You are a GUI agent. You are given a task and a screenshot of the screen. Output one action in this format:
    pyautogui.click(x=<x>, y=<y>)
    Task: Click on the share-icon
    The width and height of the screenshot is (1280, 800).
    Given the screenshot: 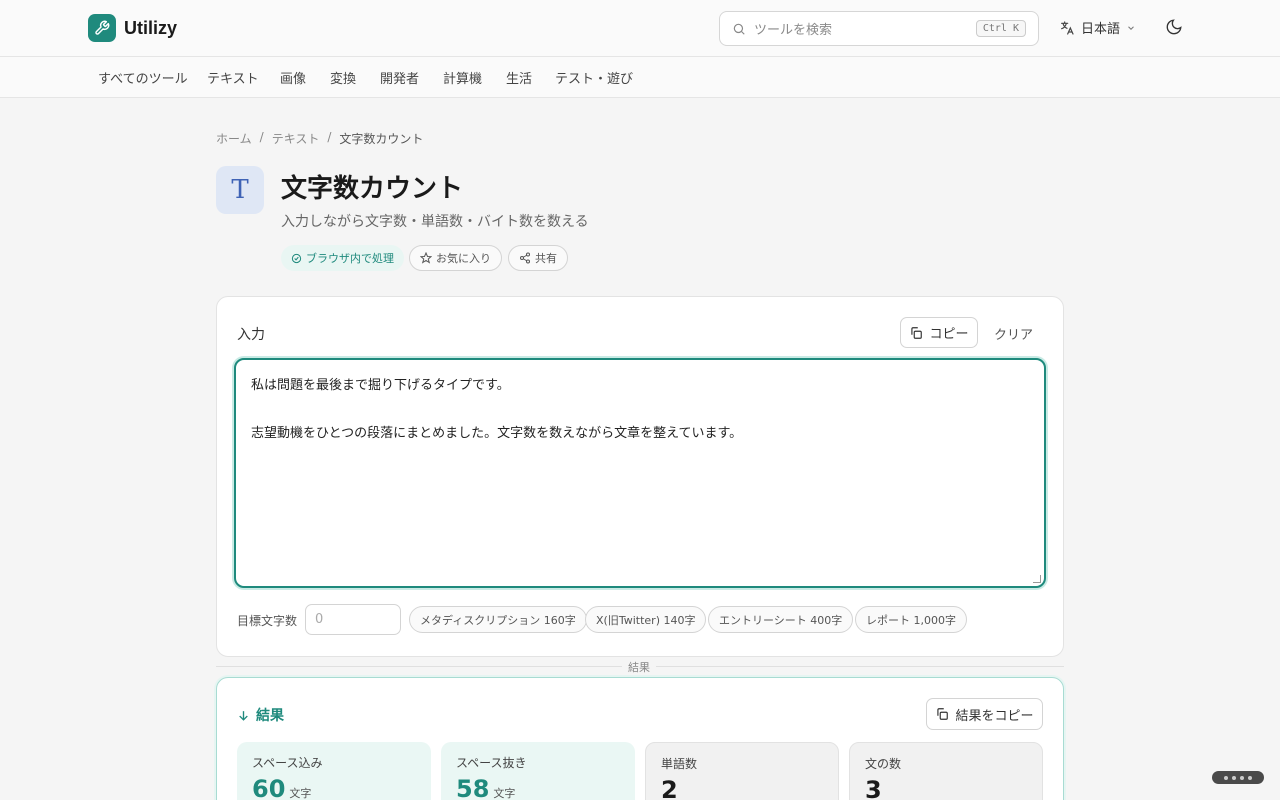 What is the action you would take?
    pyautogui.click(x=525, y=258)
    